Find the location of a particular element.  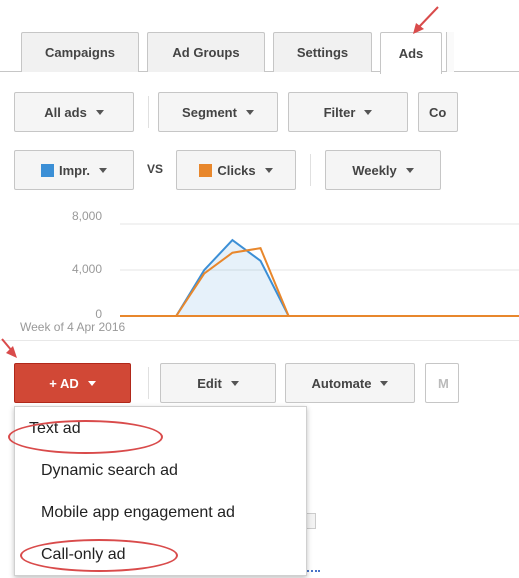

series-area is located at coordinates (317, 278).